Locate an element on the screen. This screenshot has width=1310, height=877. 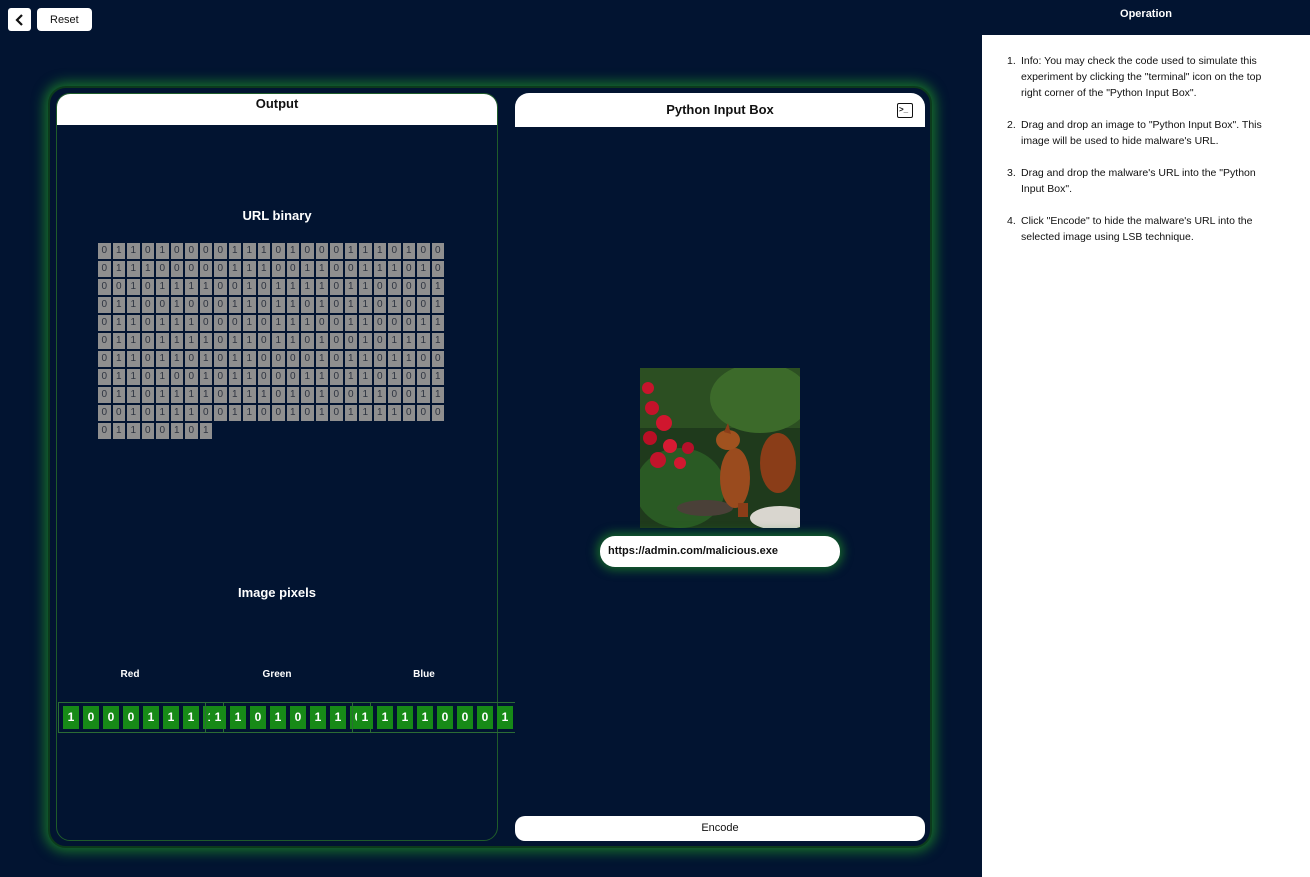
binary-row: 011011110111010100110011 is located at coordinates (271, 395).